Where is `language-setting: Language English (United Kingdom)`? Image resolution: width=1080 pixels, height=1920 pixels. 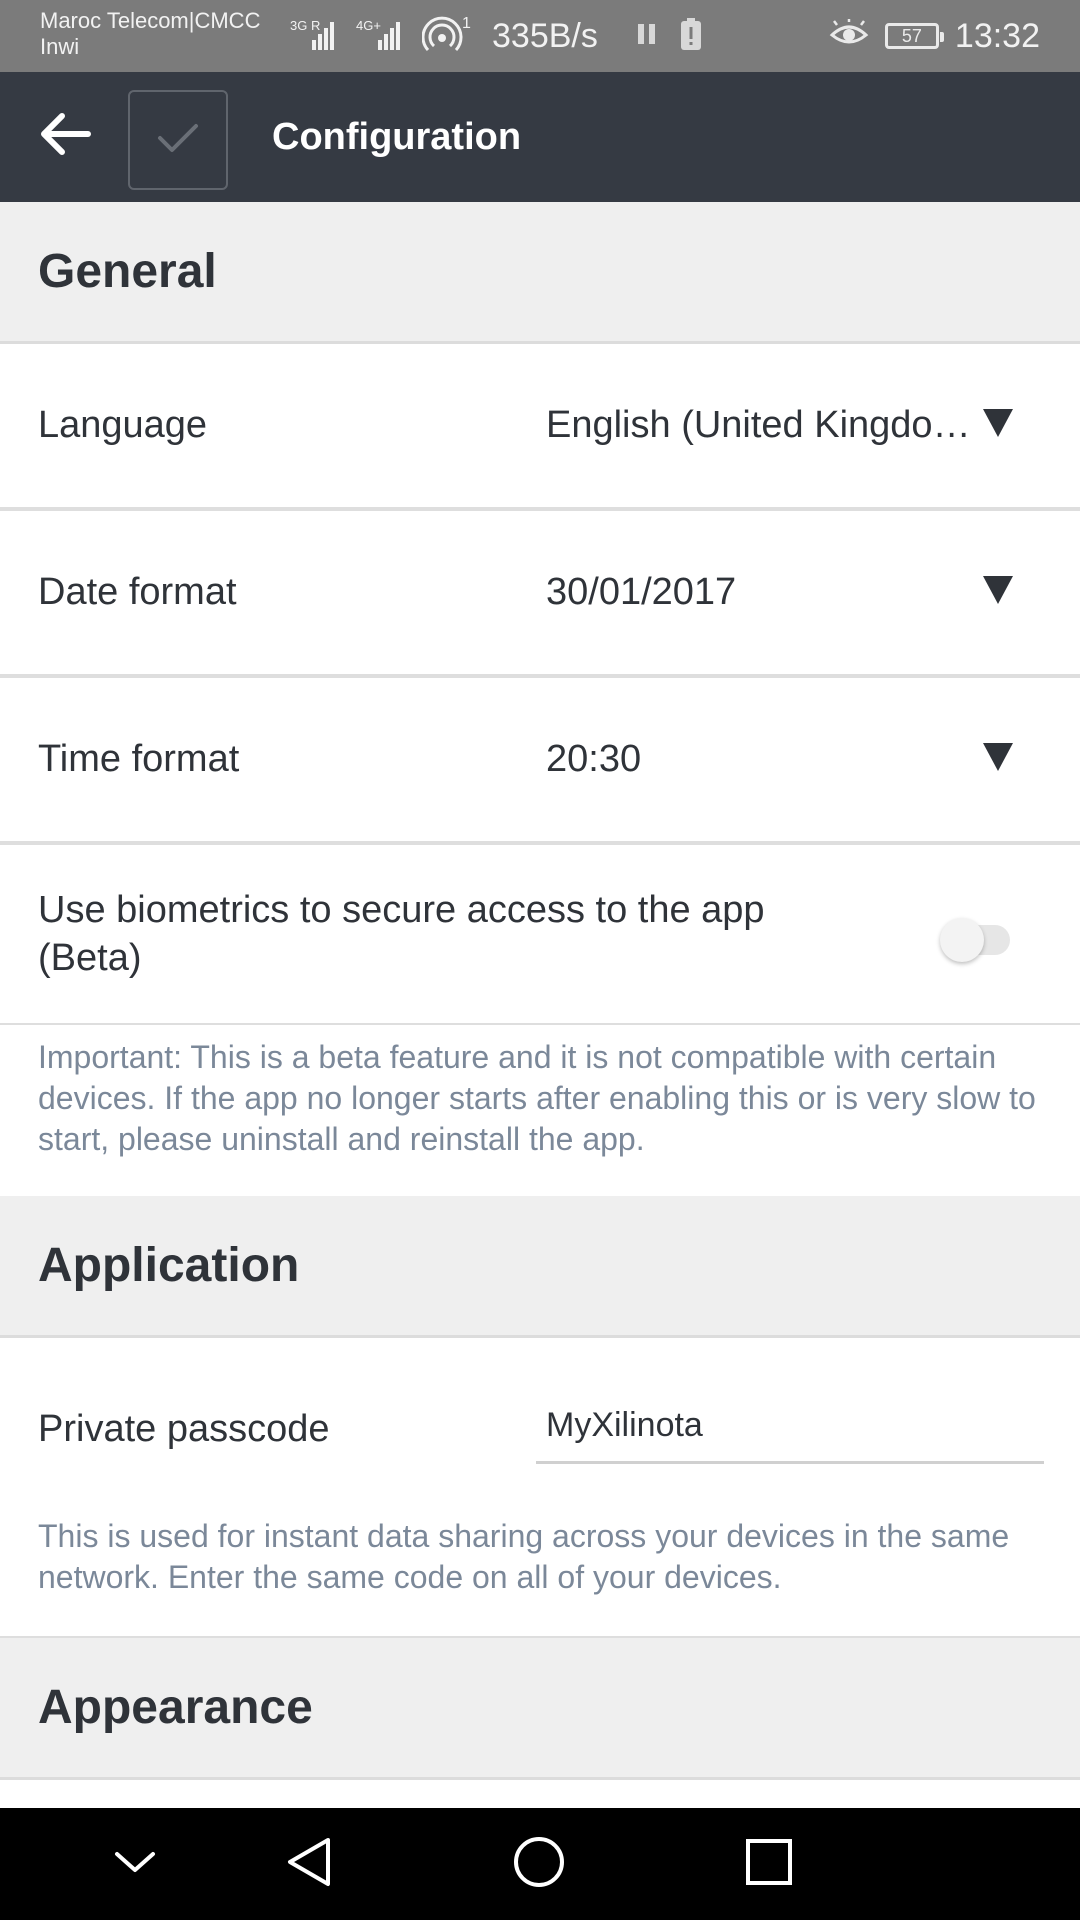
language-setting: Language English (United Kingdom) is located at coordinates (540, 427).